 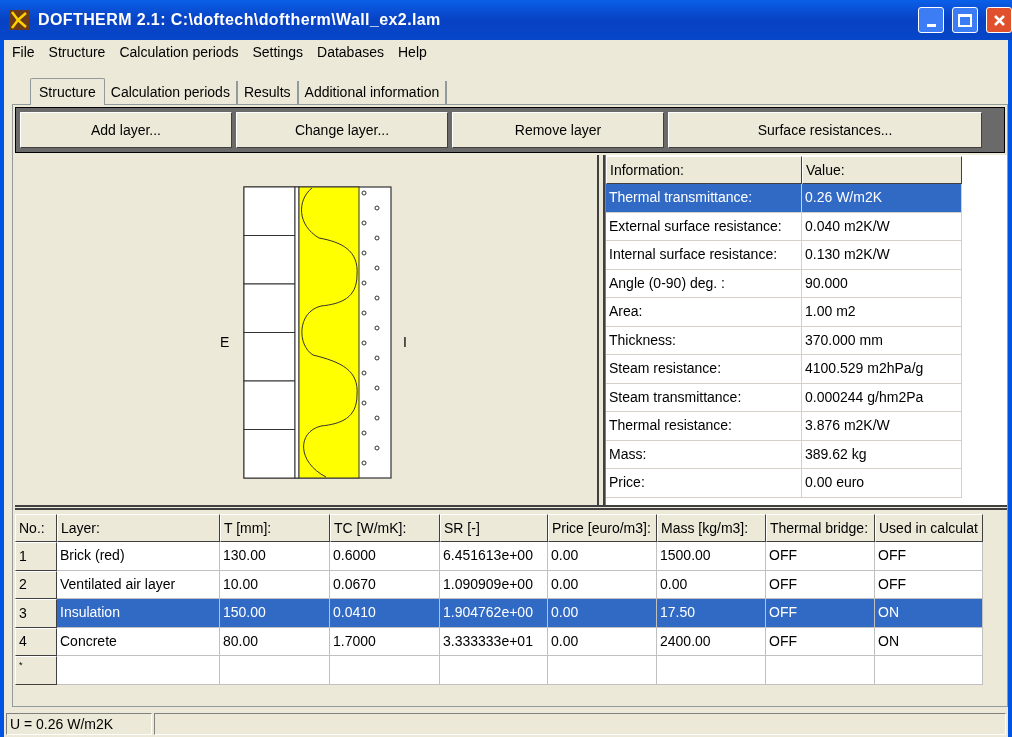 What do you see at coordinates (784, 283) in the screenshot?
I see `info-row: Angle (0-90) deg. : 90.000` at bounding box center [784, 283].